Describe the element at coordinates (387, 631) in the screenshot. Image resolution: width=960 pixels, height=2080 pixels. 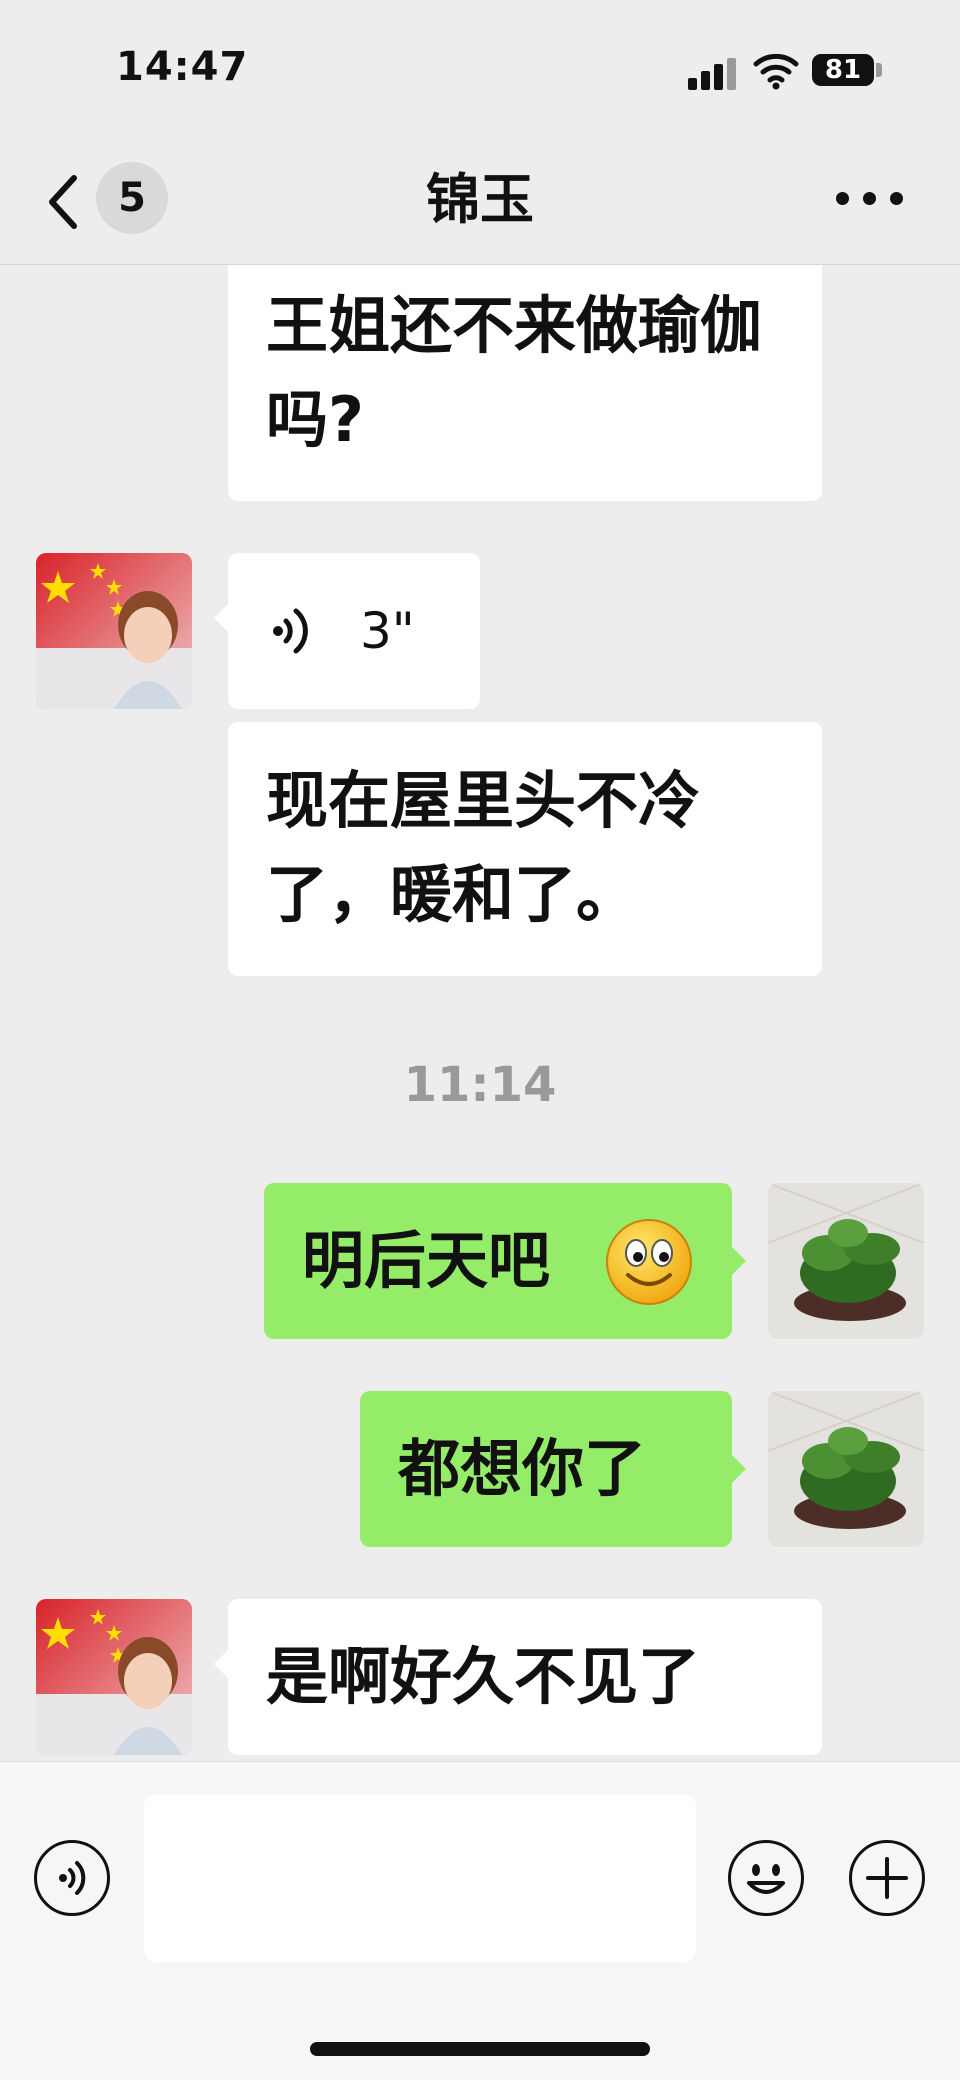
I see `voice-duration: 3"` at that location.